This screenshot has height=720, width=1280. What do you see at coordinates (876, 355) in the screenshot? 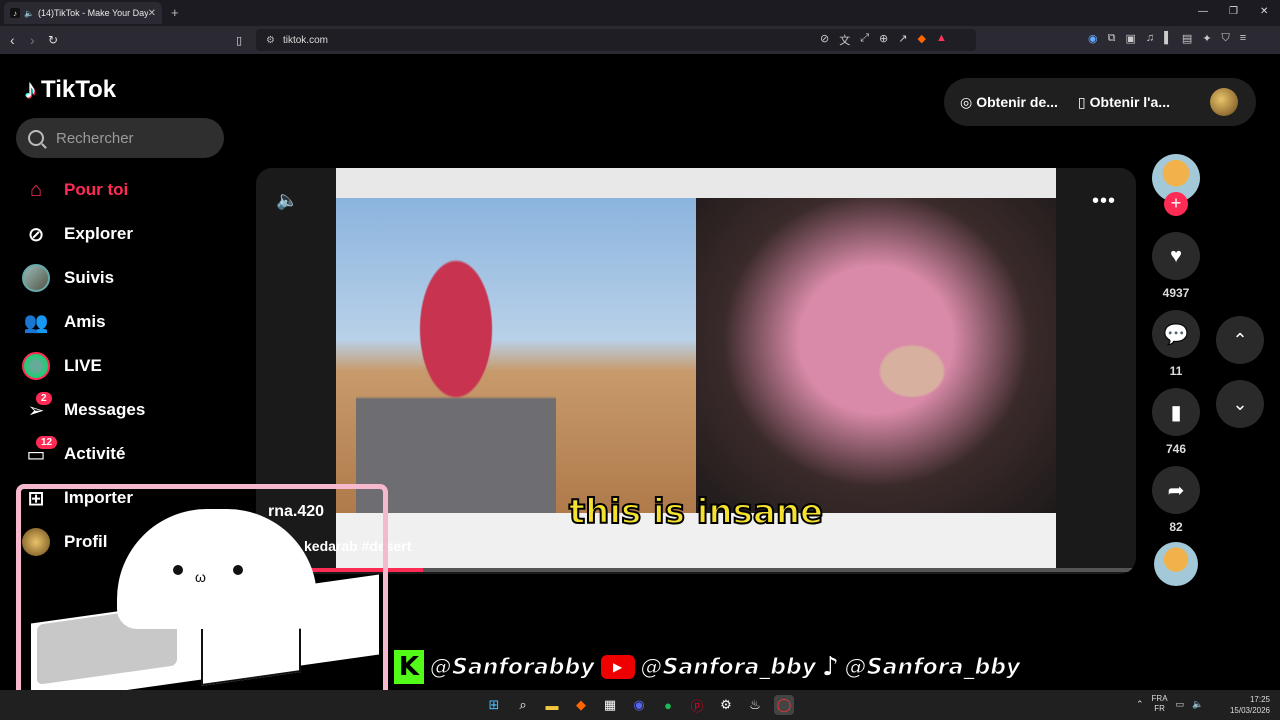
I see `video-right-panel` at bounding box center [876, 355].